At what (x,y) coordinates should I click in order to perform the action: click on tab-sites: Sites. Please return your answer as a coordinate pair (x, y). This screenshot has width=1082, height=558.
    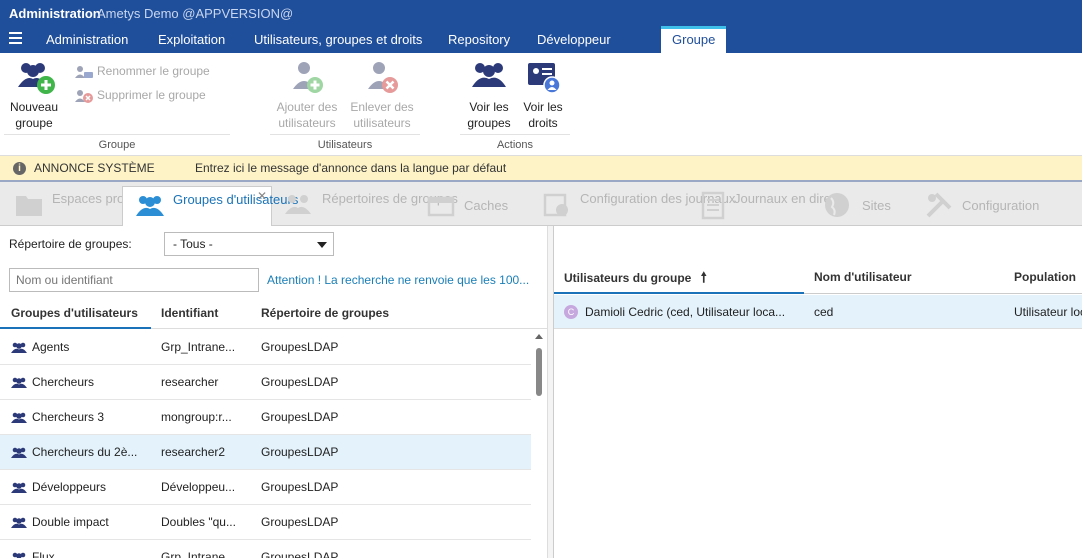
    Looking at the image, I should click on (867, 206).